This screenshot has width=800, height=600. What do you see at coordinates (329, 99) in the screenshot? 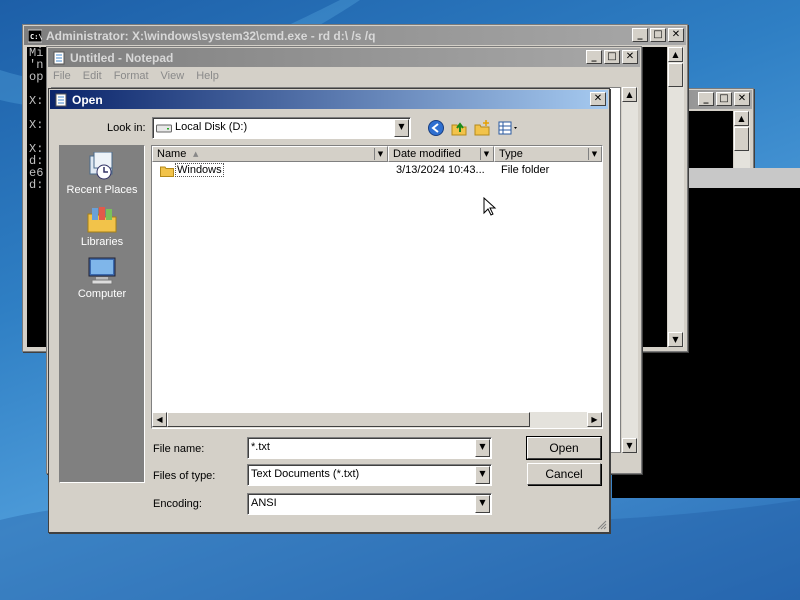
I see `open-dialog-titlebar: Open` at bounding box center [329, 99].